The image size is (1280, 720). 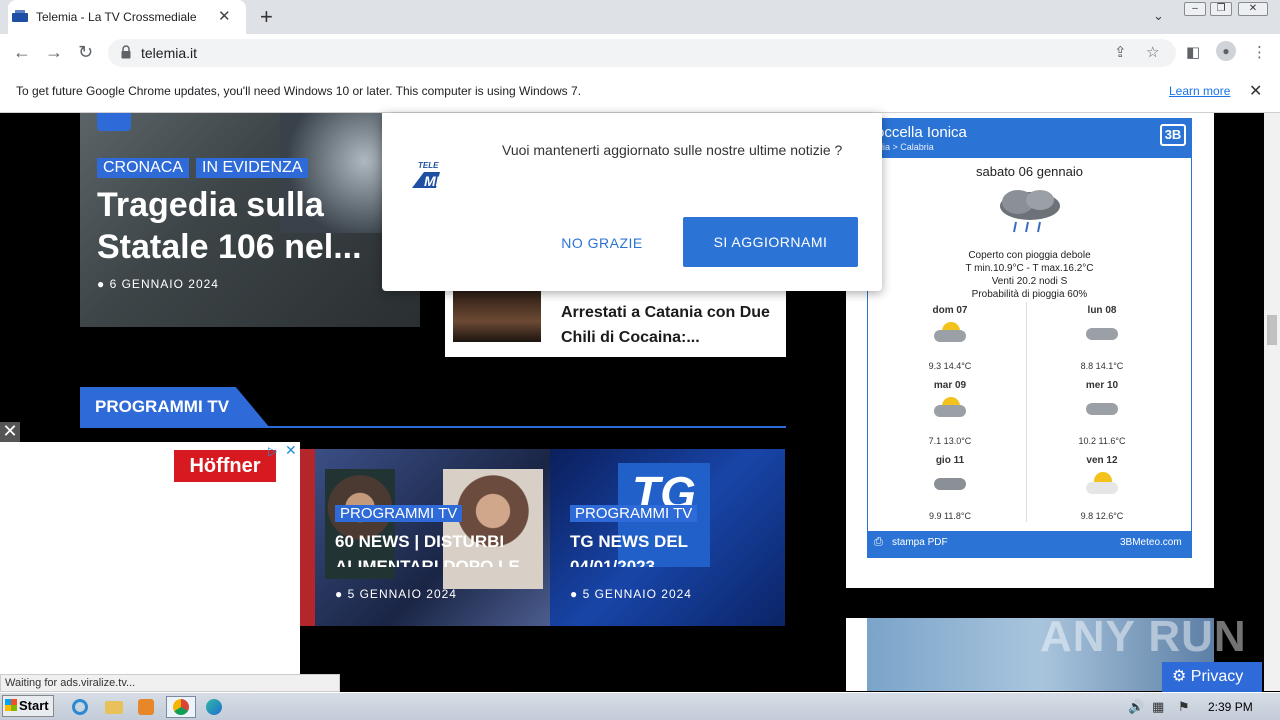 I want to click on window-close-button: ✕, so click(x=1253, y=9).